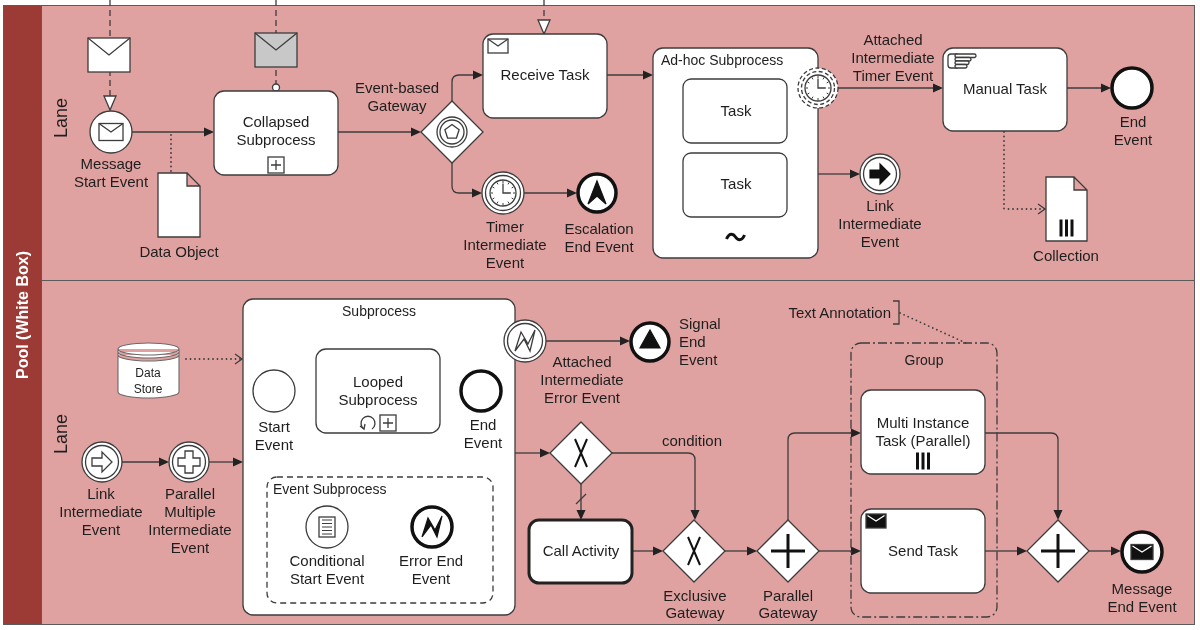 The height and width of the screenshot is (630, 1200). I want to click on gateway-label: Exclusive Gateway, so click(695, 604).